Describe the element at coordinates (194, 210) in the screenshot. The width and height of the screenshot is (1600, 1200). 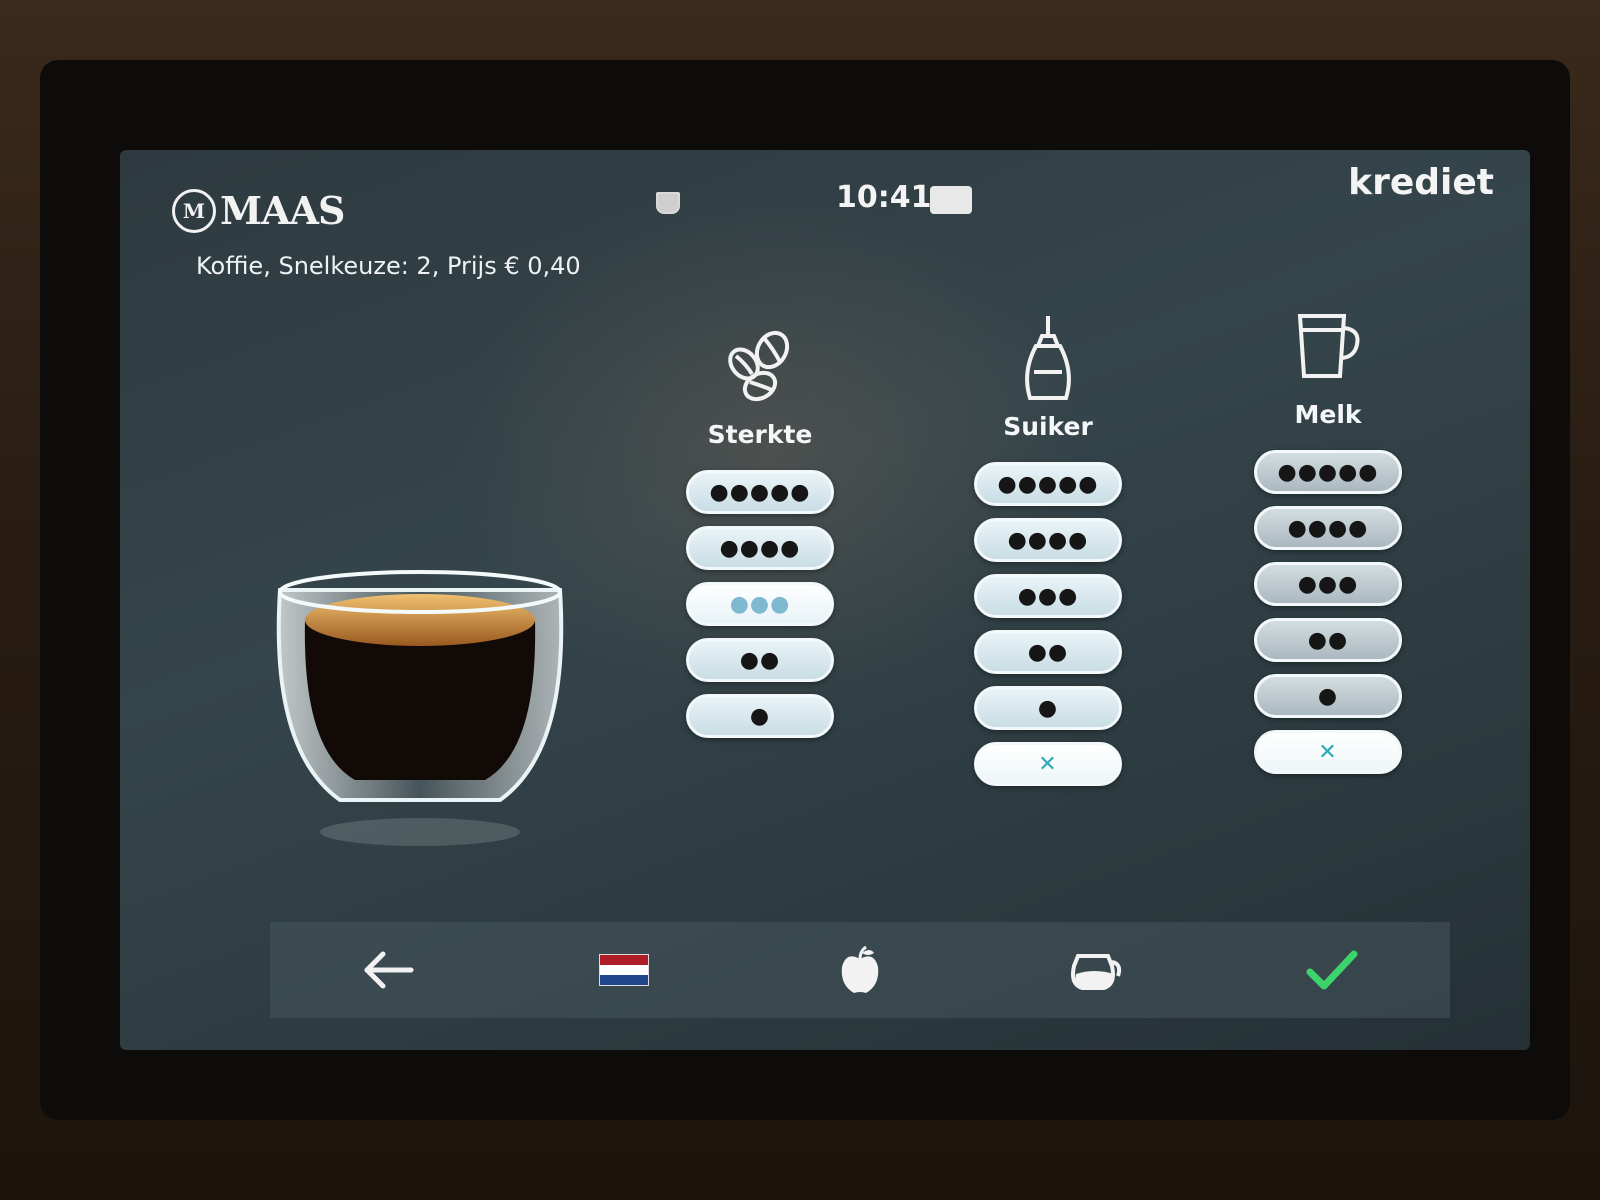
I see `logo-mark: M` at that location.